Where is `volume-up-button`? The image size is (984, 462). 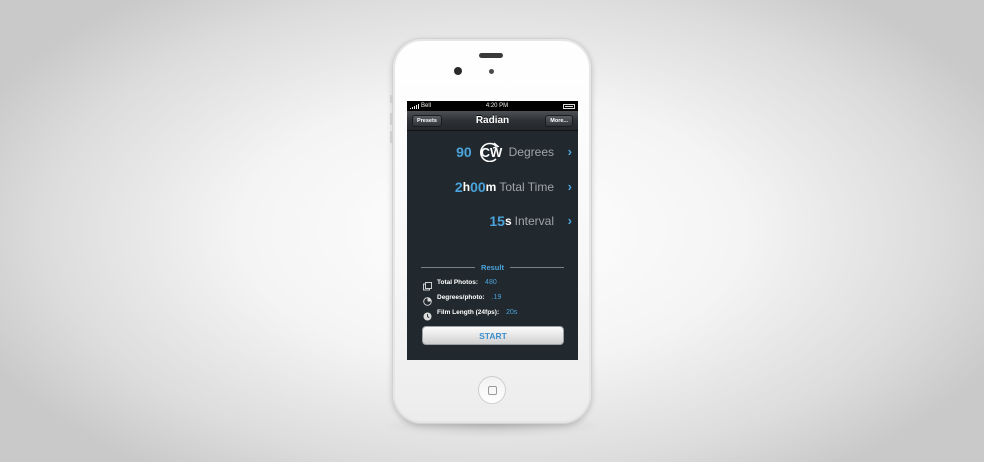
volume-up-button is located at coordinates (391, 119).